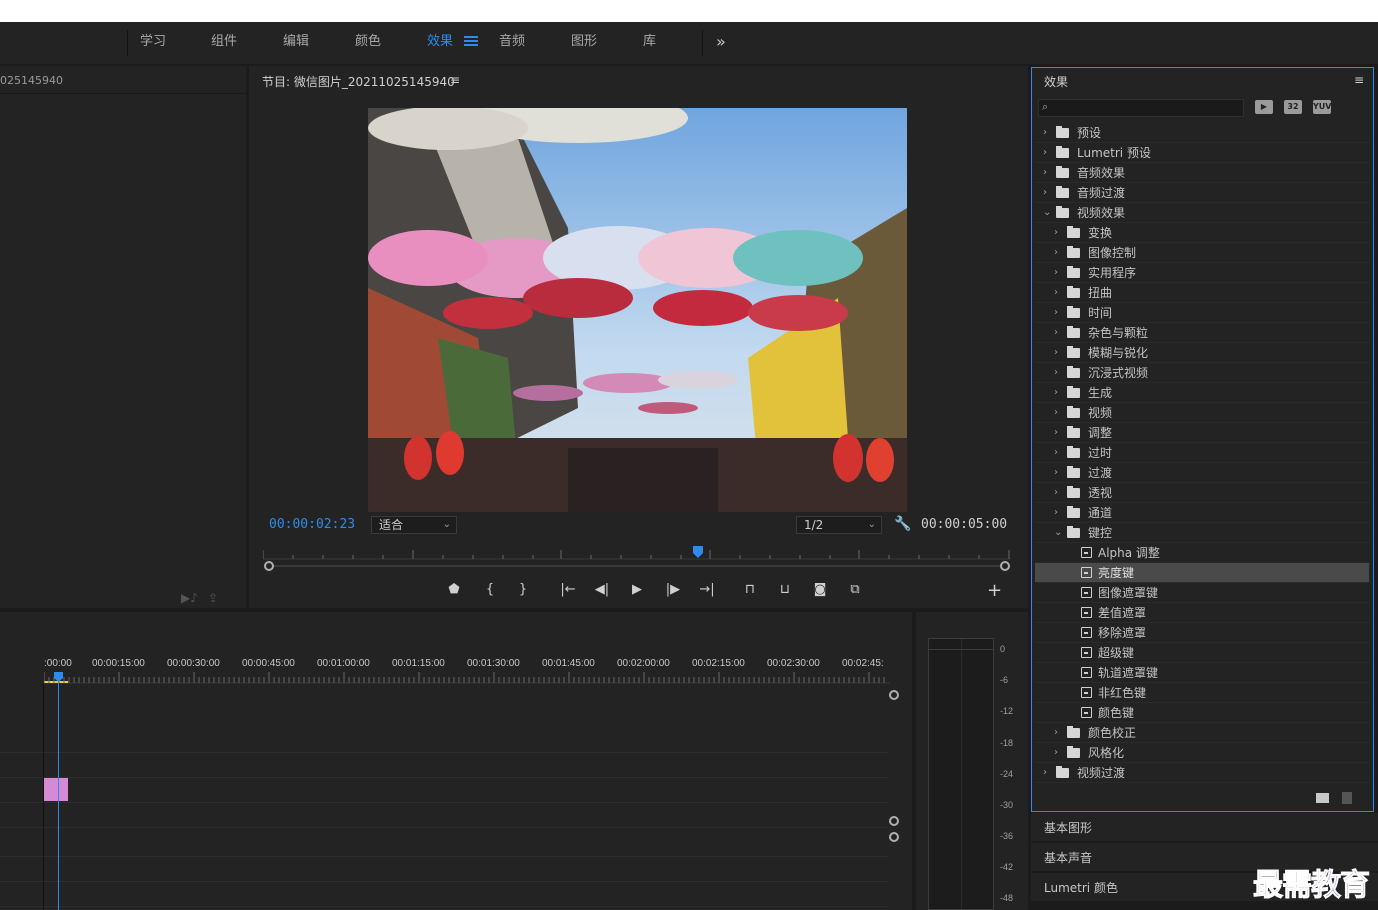 This screenshot has width=1378, height=910. I want to click on effects-tree-item: › 模糊与锐化, so click(1202, 353).